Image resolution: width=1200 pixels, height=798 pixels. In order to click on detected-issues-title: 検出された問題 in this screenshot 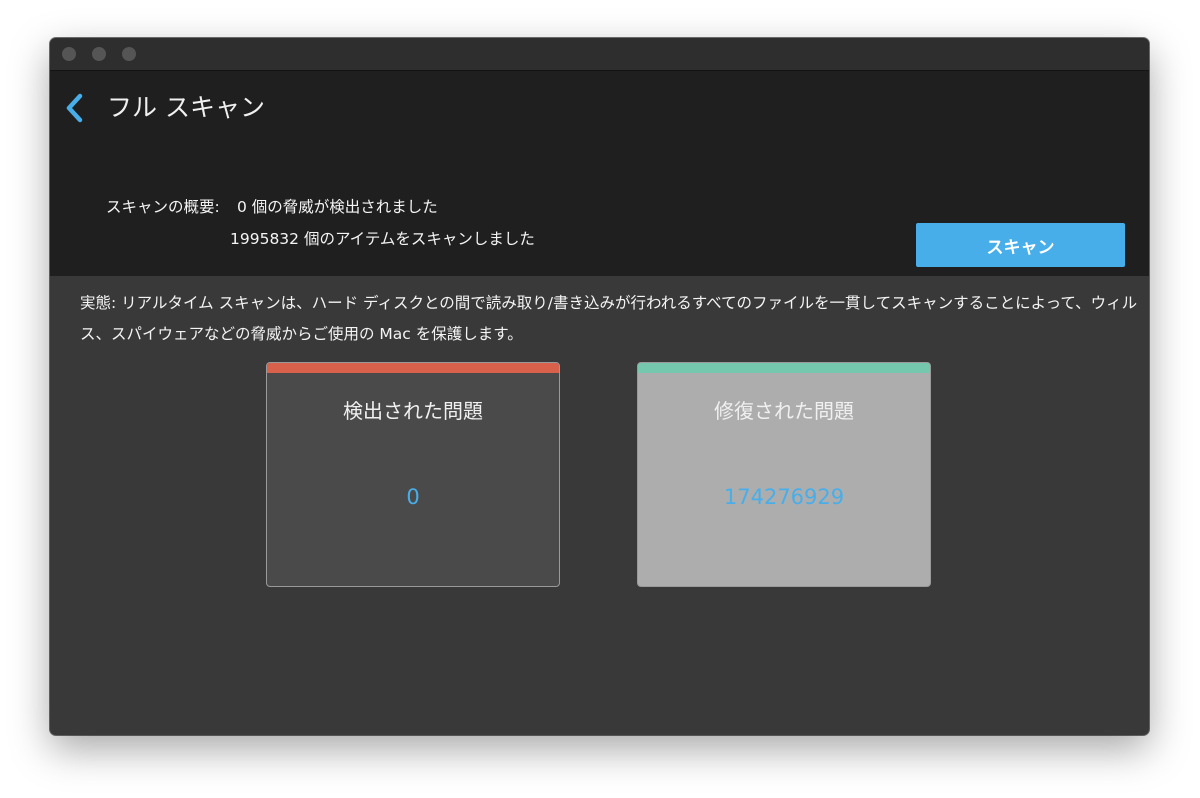, I will do `click(413, 411)`.